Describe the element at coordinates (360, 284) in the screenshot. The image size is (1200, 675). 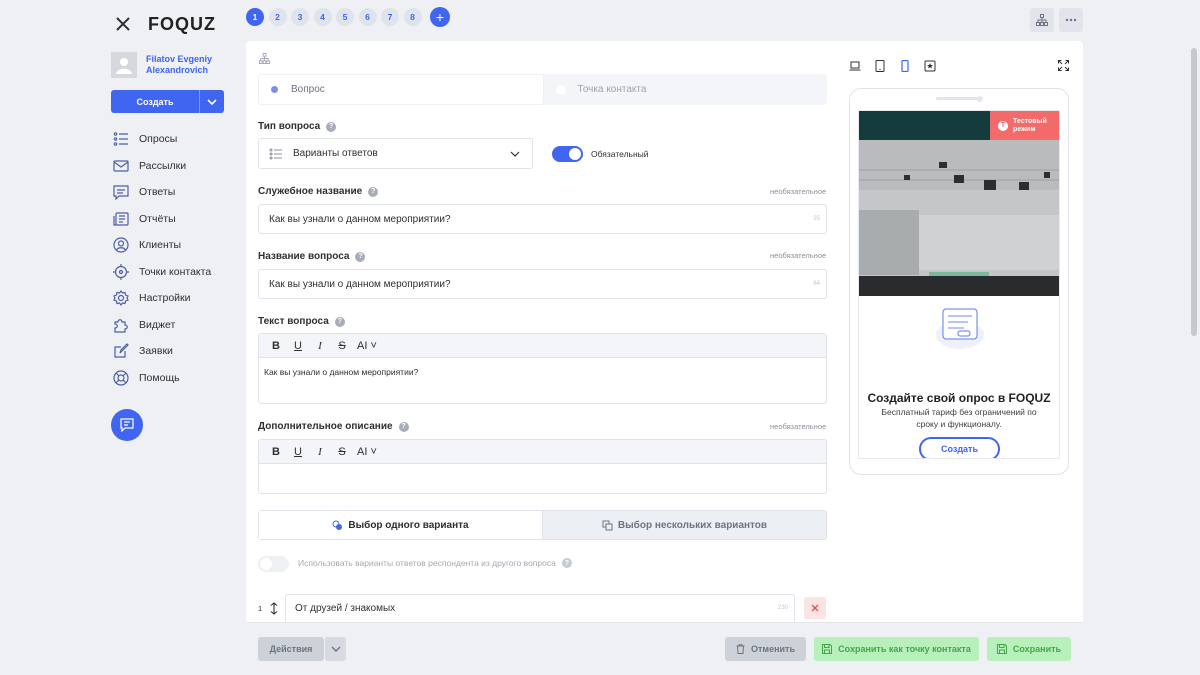
I see `question-name-value: Как вы узнали о данном мероприятии?` at that location.